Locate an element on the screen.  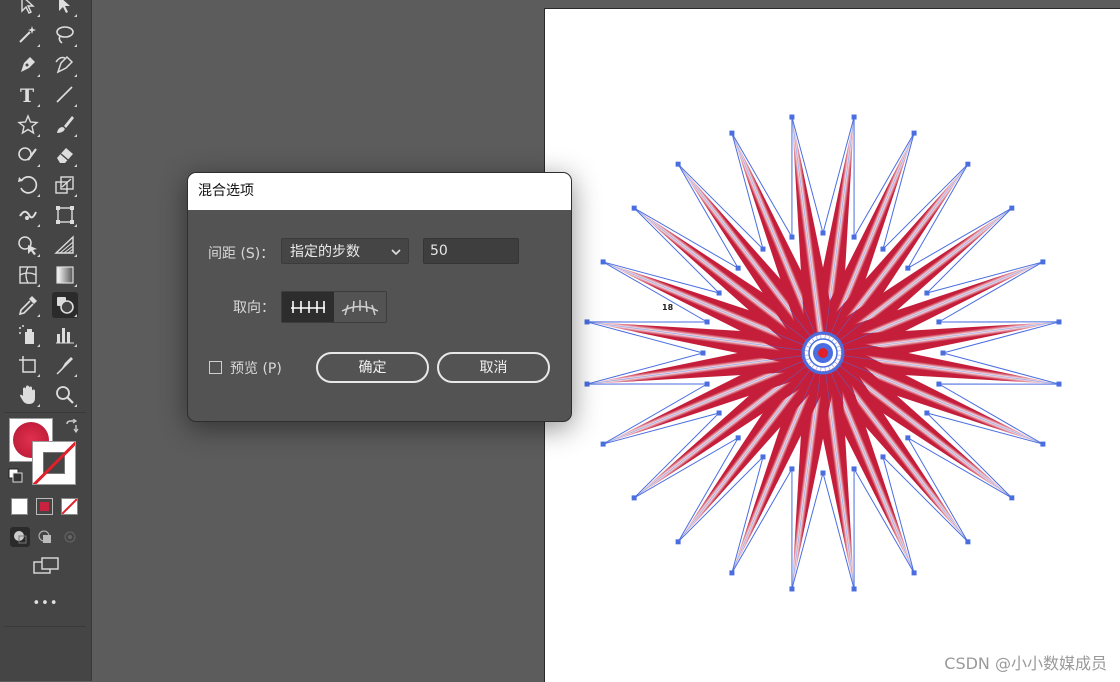
edit-toolbar-button: ••• is located at coordinates (45, 603).